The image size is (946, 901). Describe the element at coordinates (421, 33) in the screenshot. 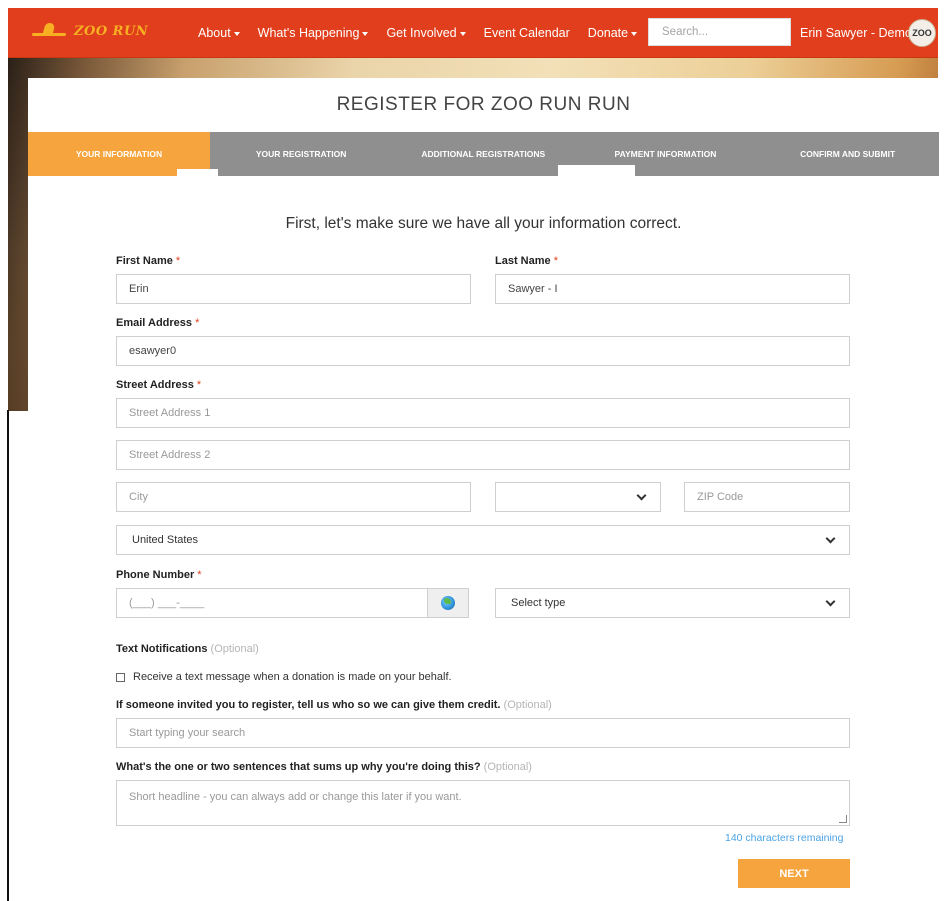

I see `nav-get-involved-label: Get Involved` at that location.